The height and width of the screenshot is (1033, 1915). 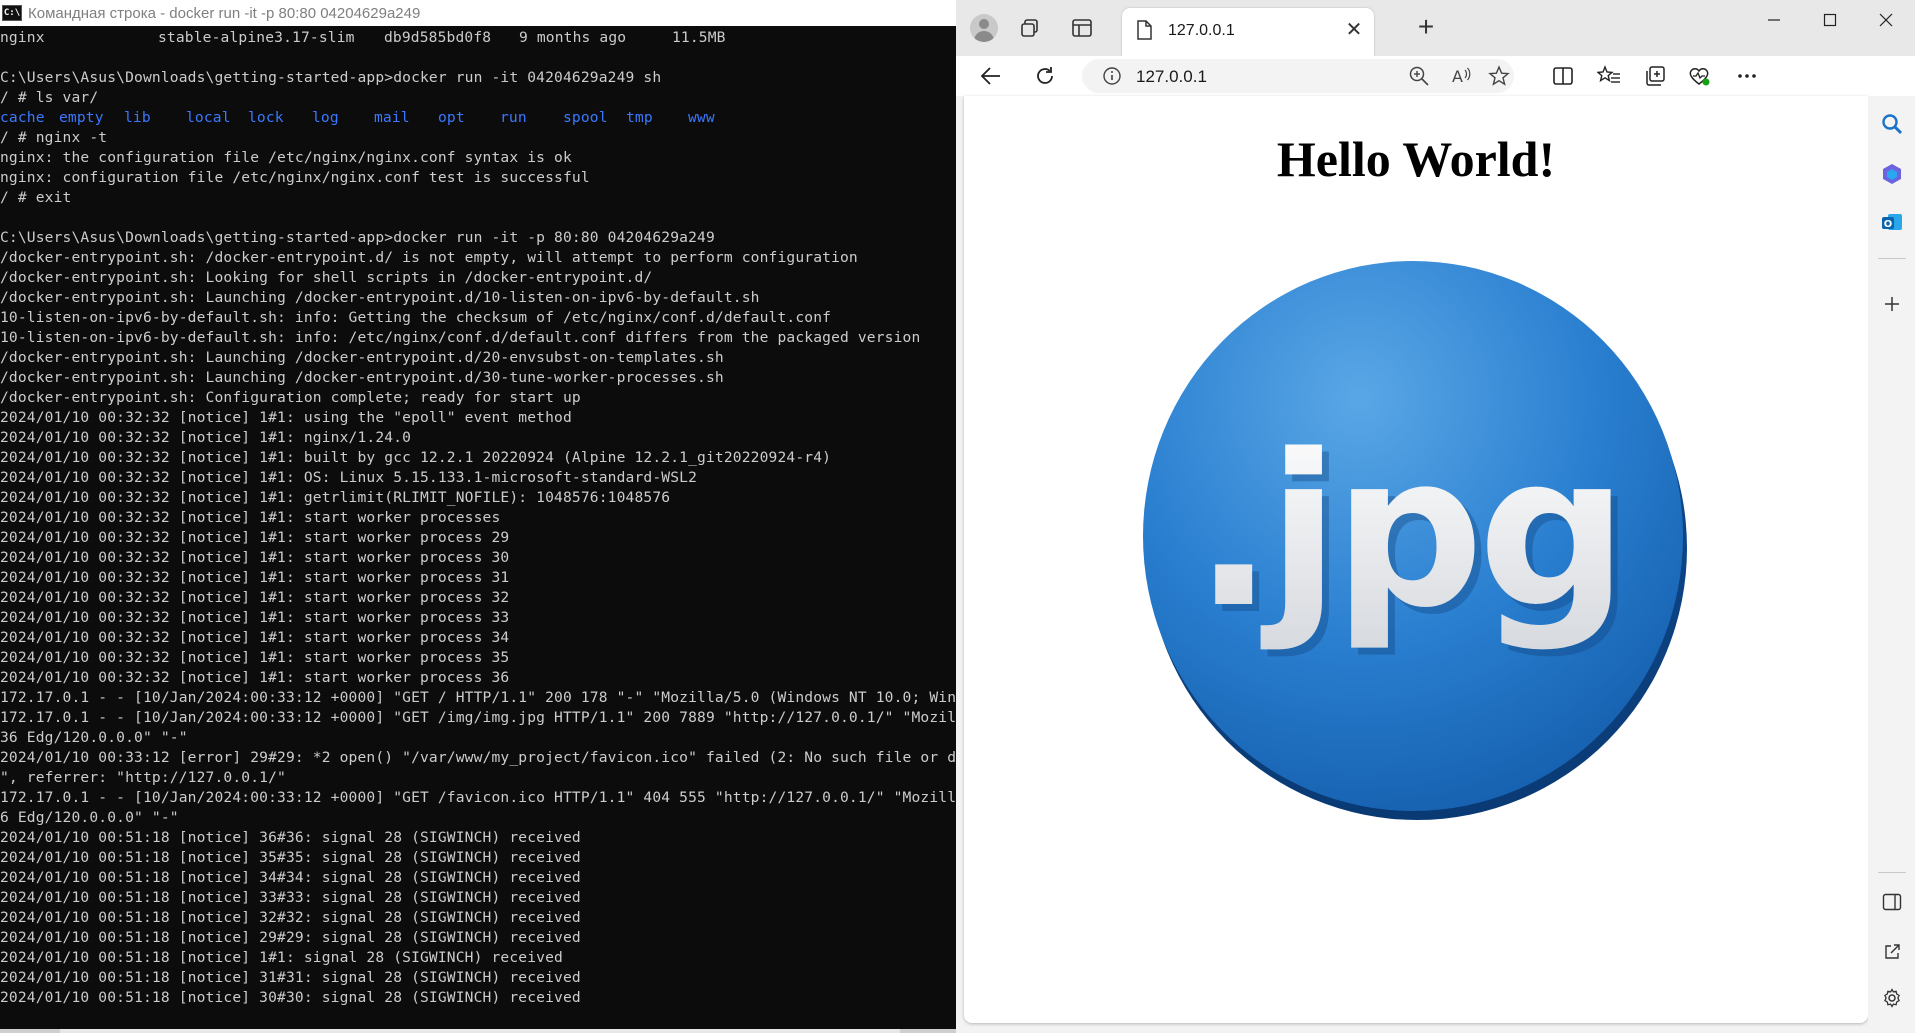 What do you see at coordinates (699, 37) in the screenshot?
I see `terminal-cell: 11.5MB` at bounding box center [699, 37].